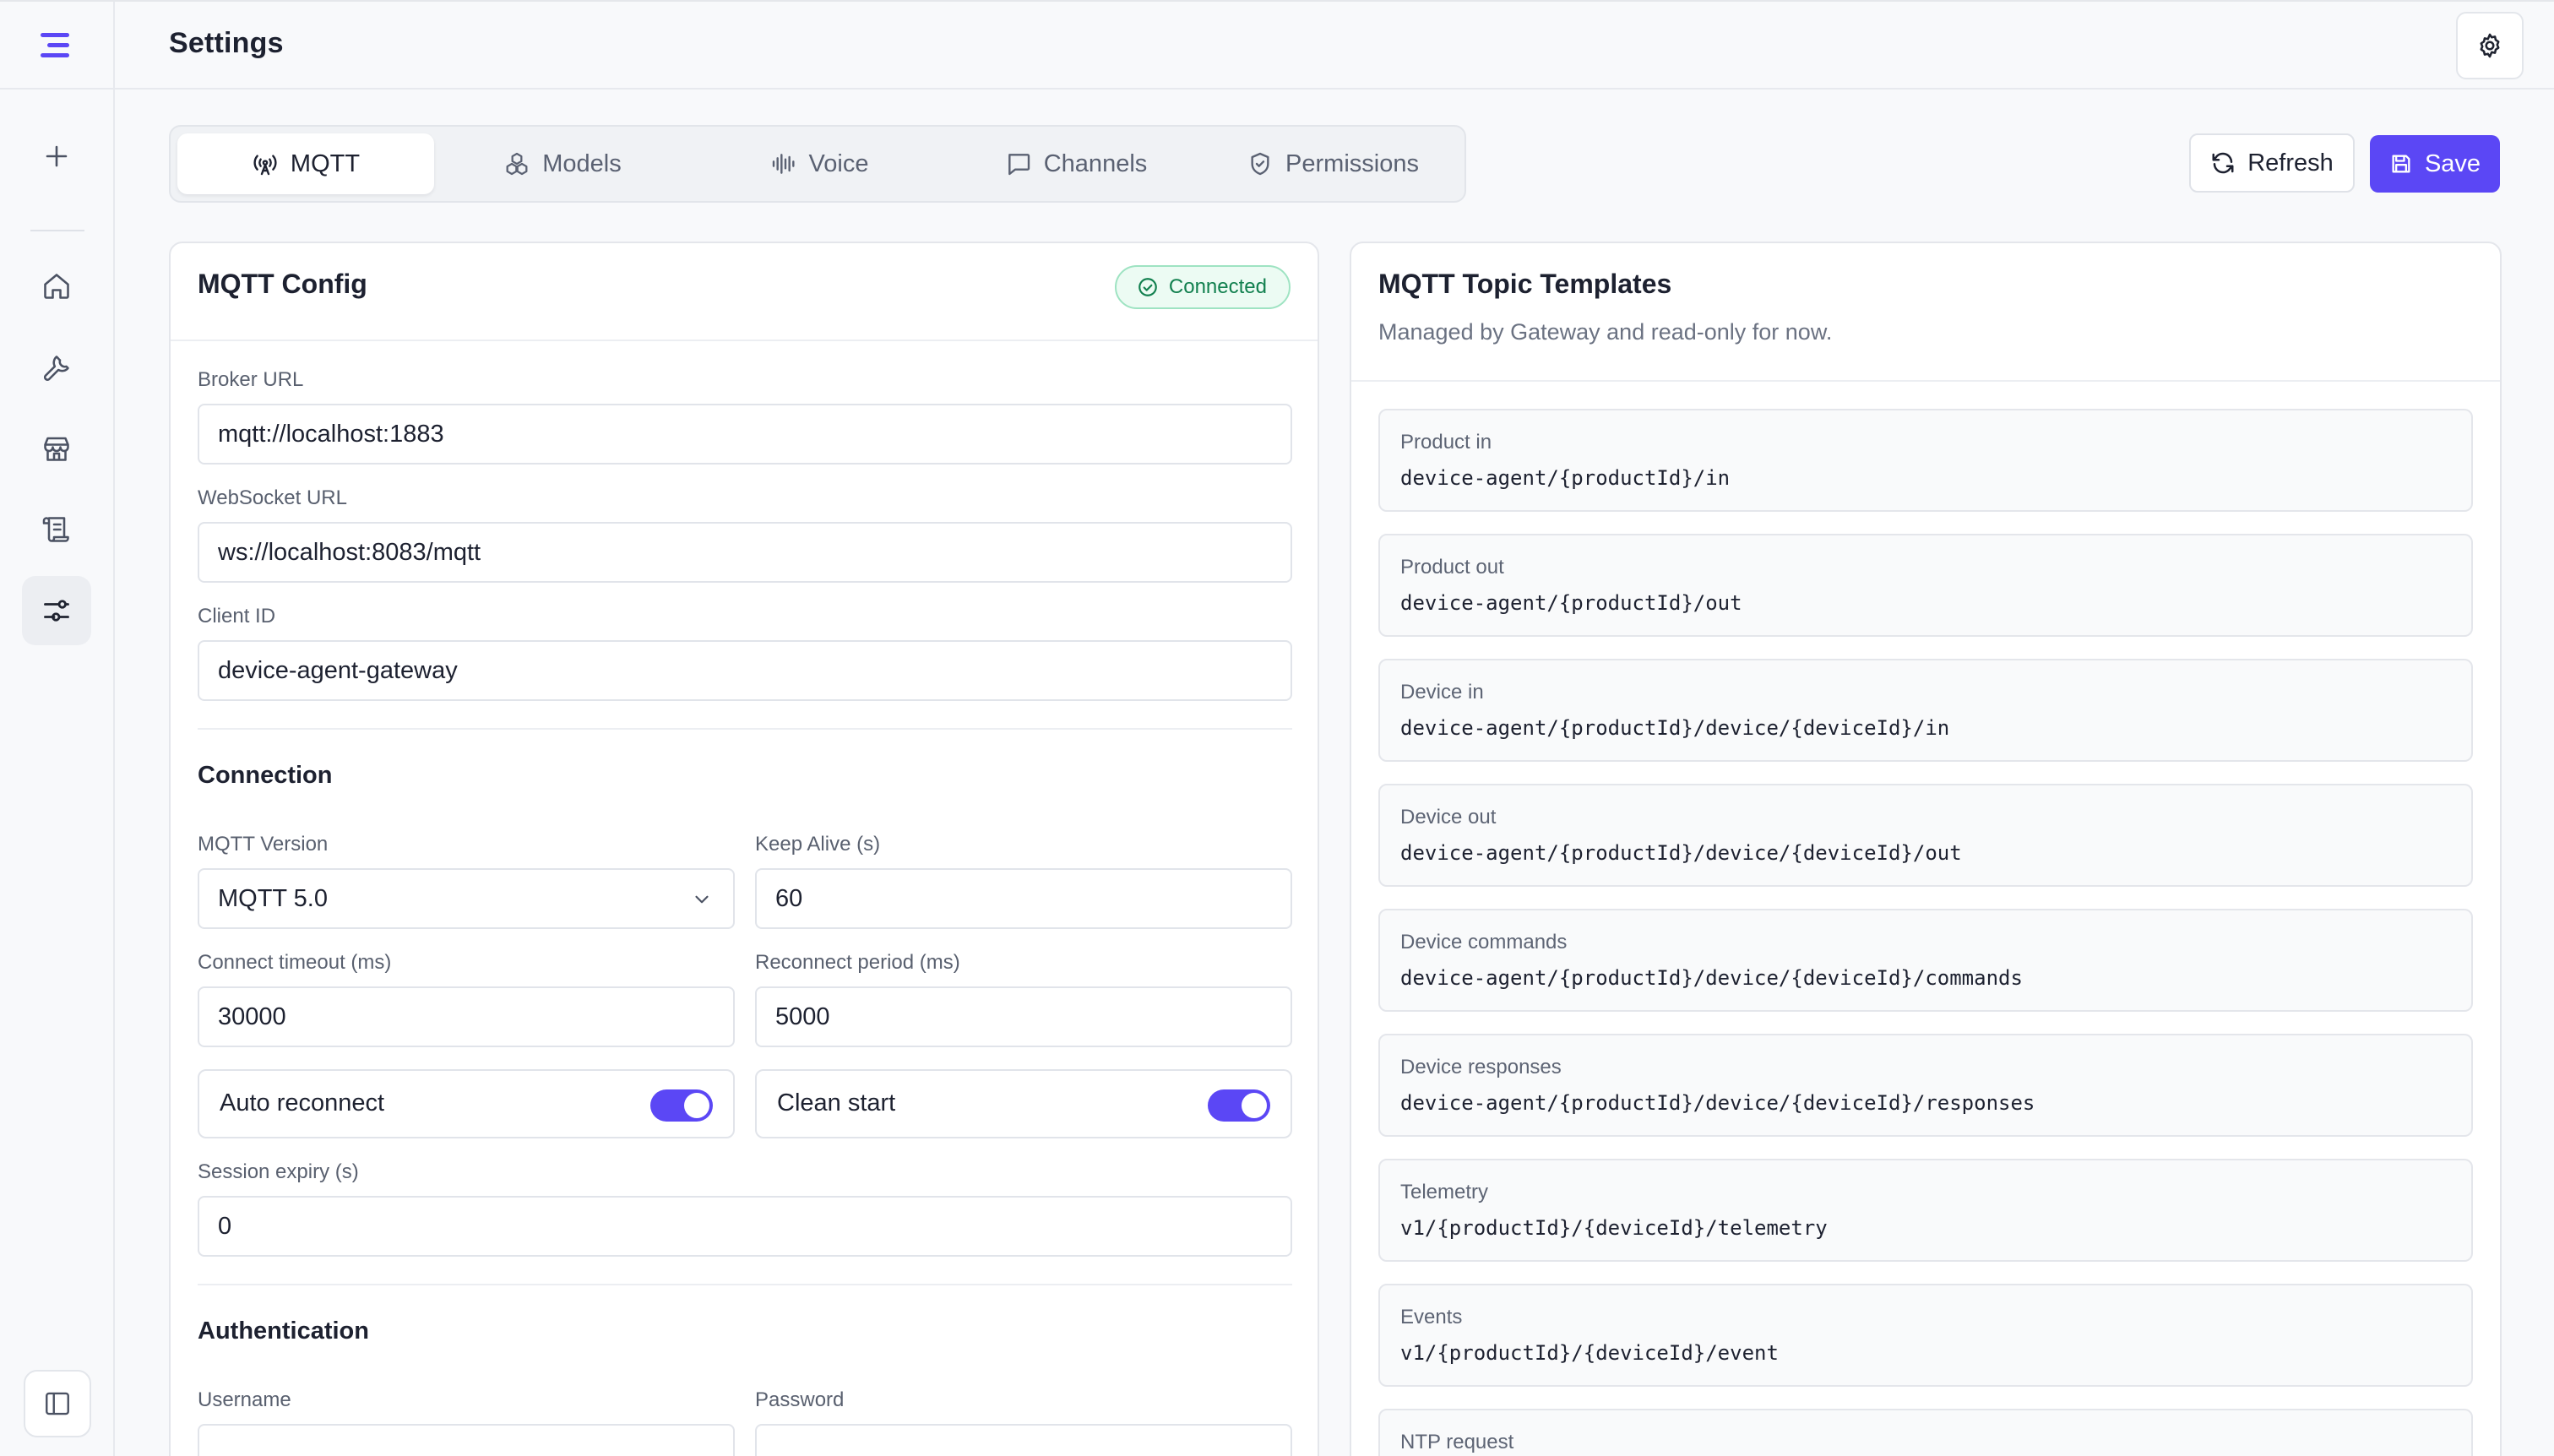 The width and height of the screenshot is (2554, 1456). What do you see at coordinates (1260, 164) in the screenshot?
I see `shield-icon` at bounding box center [1260, 164].